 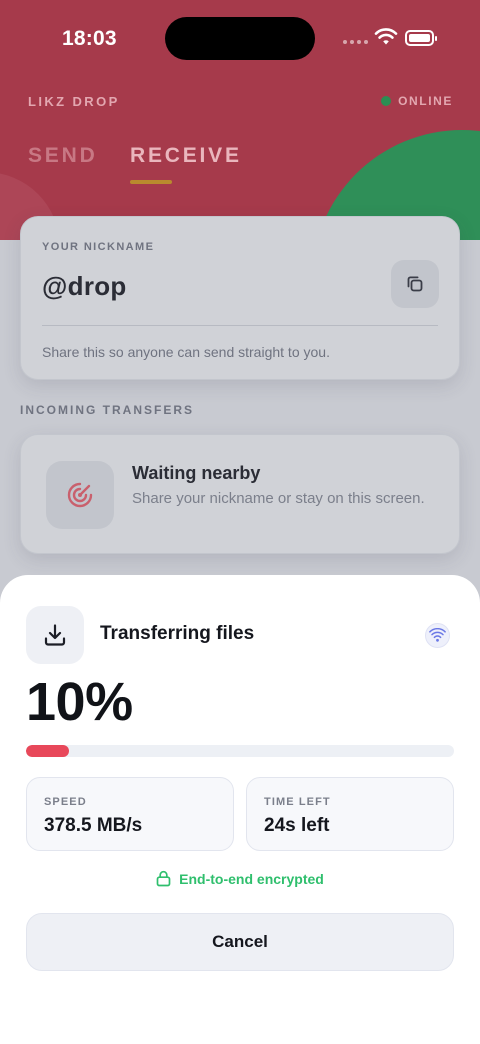 What do you see at coordinates (425, 101) in the screenshot?
I see `online-status-label: ONLINE` at bounding box center [425, 101].